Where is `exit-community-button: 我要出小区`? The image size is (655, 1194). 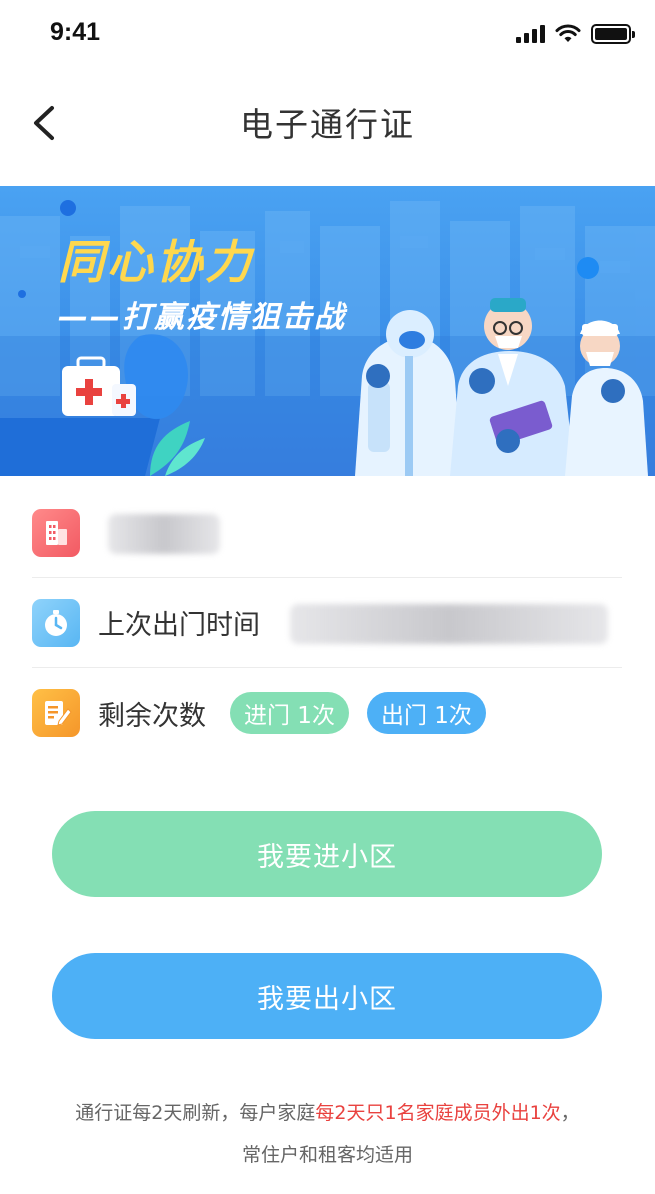 exit-community-button: 我要出小区 is located at coordinates (327, 996).